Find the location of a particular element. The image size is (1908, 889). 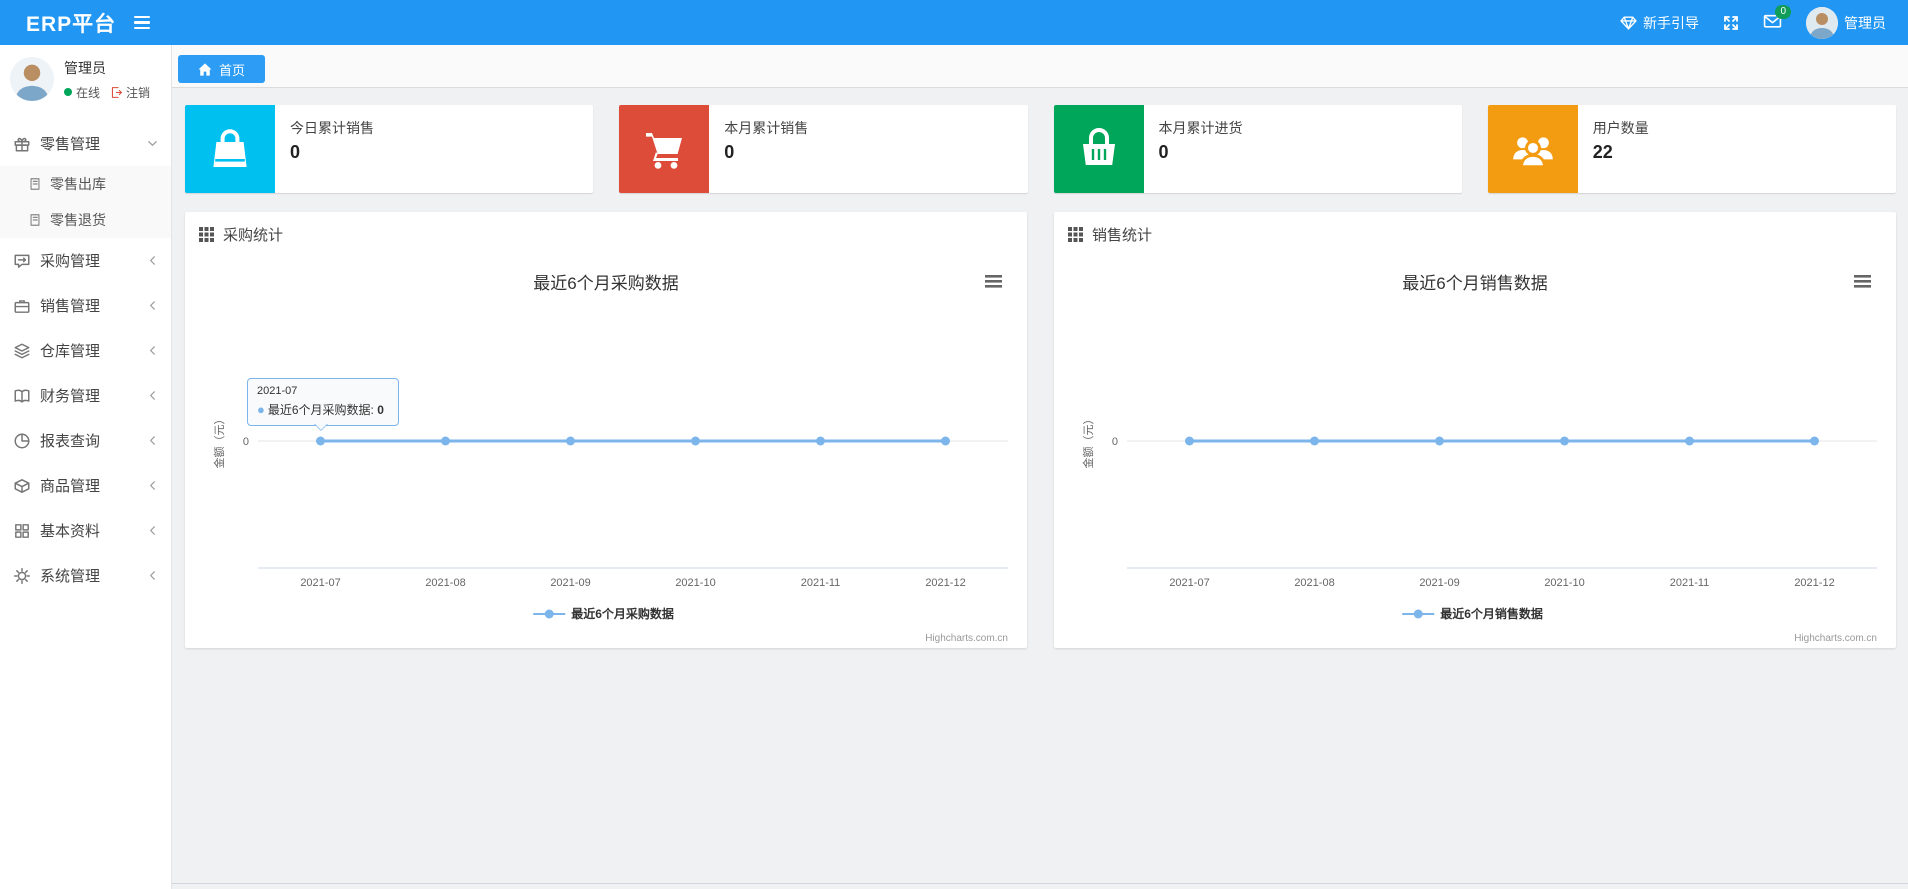

sidebar-item-label: 系统管理 is located at coordinates (70, 576).